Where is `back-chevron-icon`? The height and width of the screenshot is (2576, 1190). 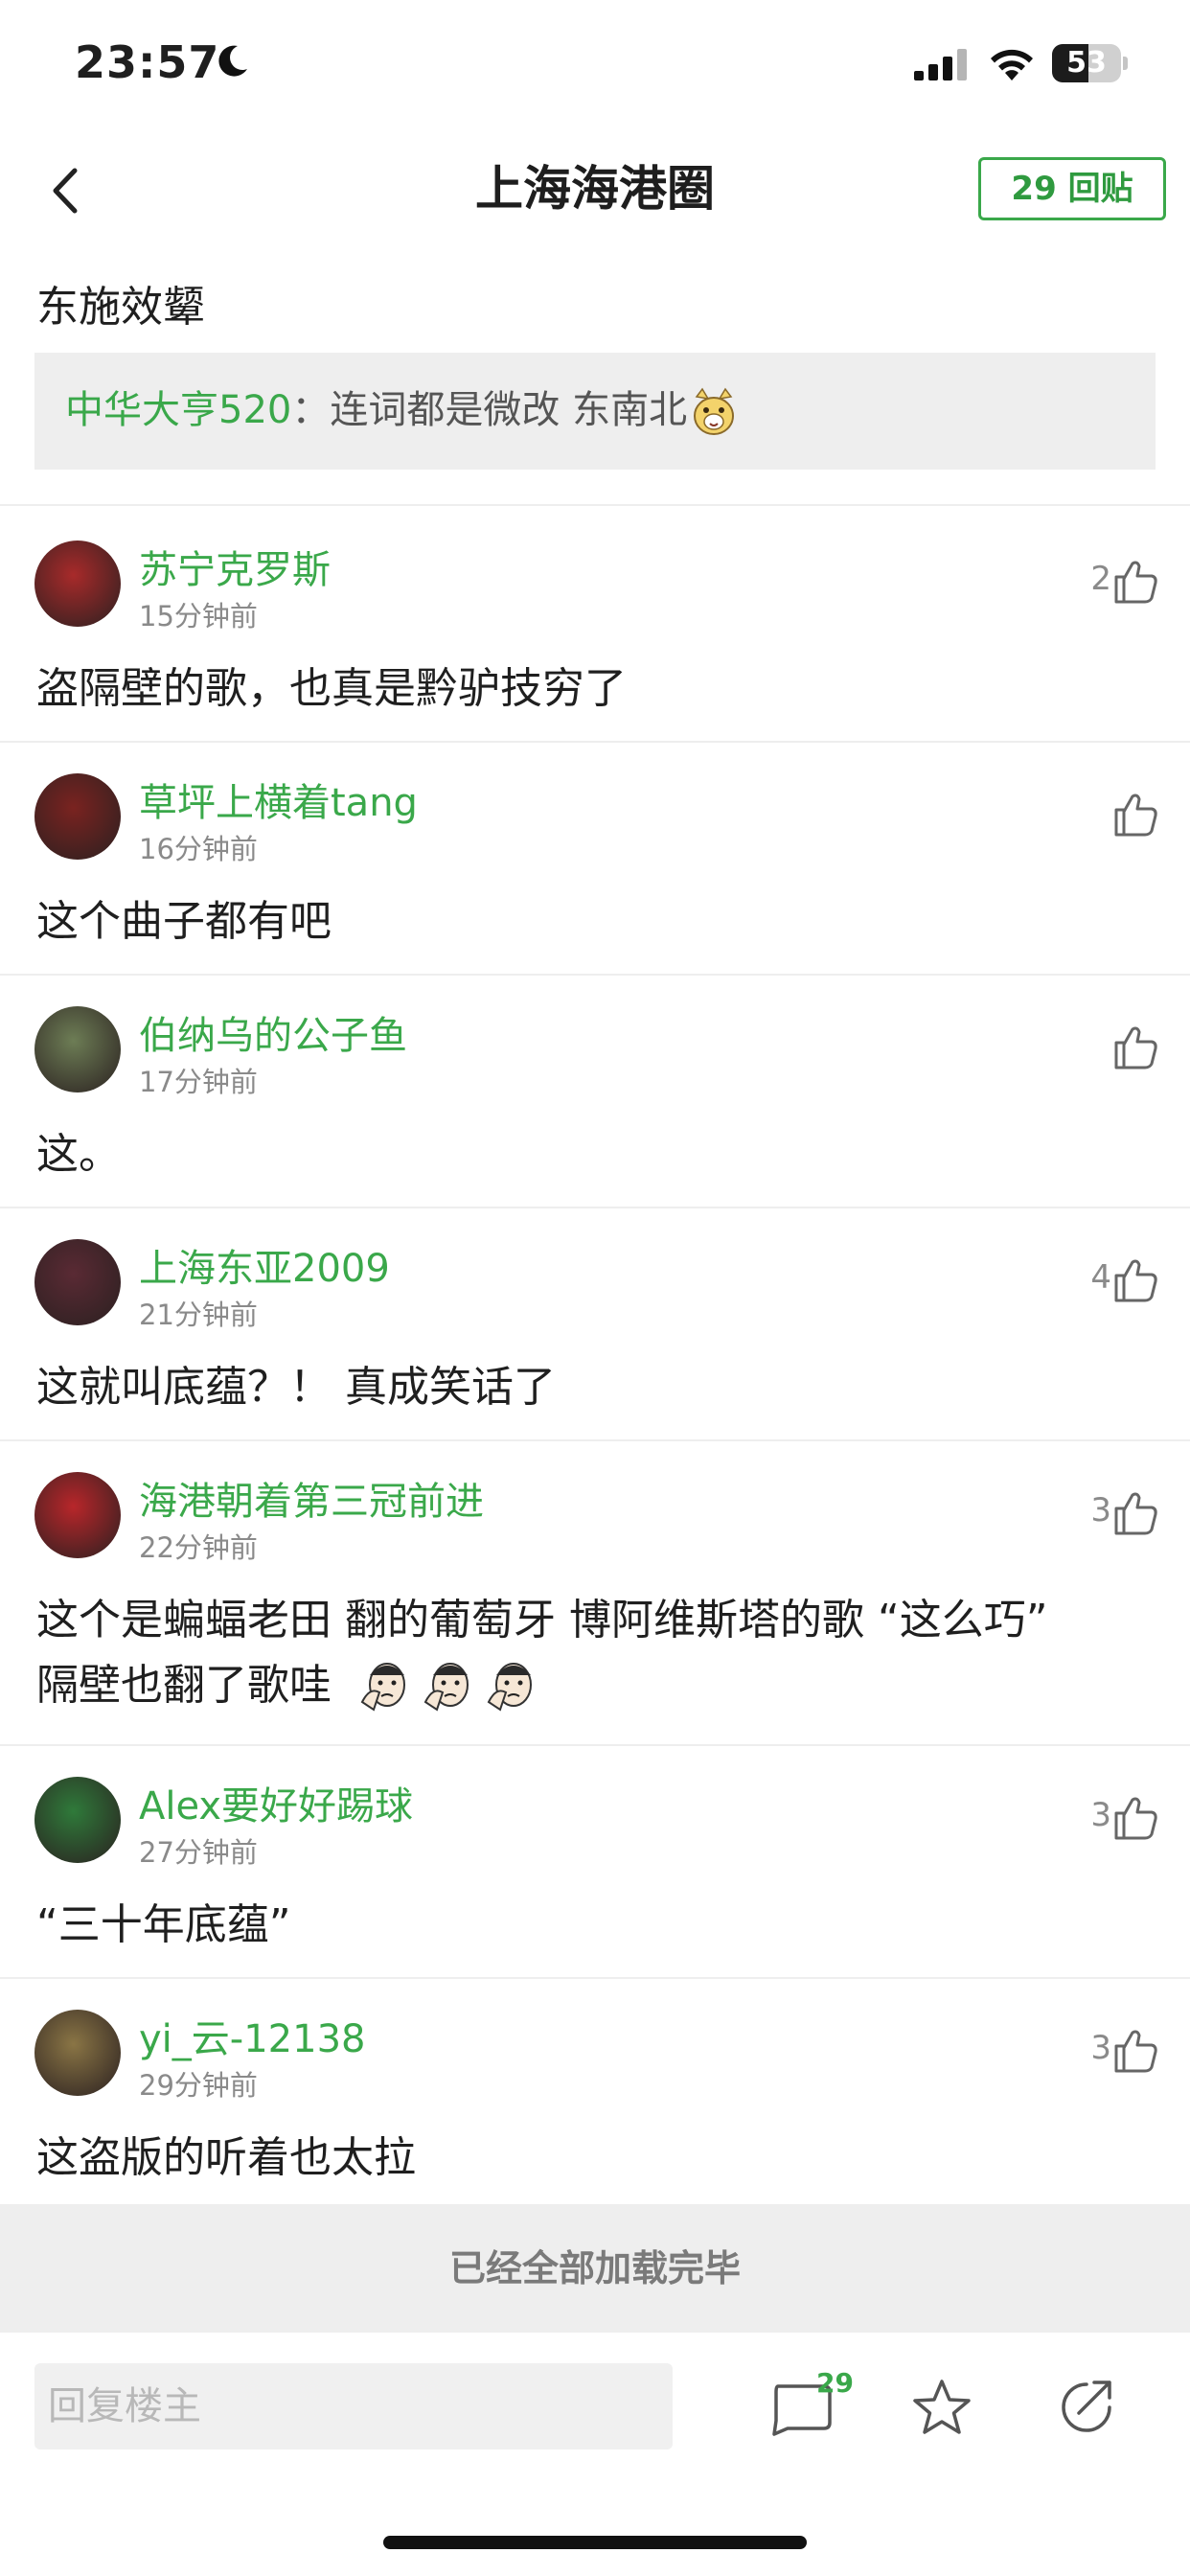
back-chevron-icon is located at coordinates (67, 190).